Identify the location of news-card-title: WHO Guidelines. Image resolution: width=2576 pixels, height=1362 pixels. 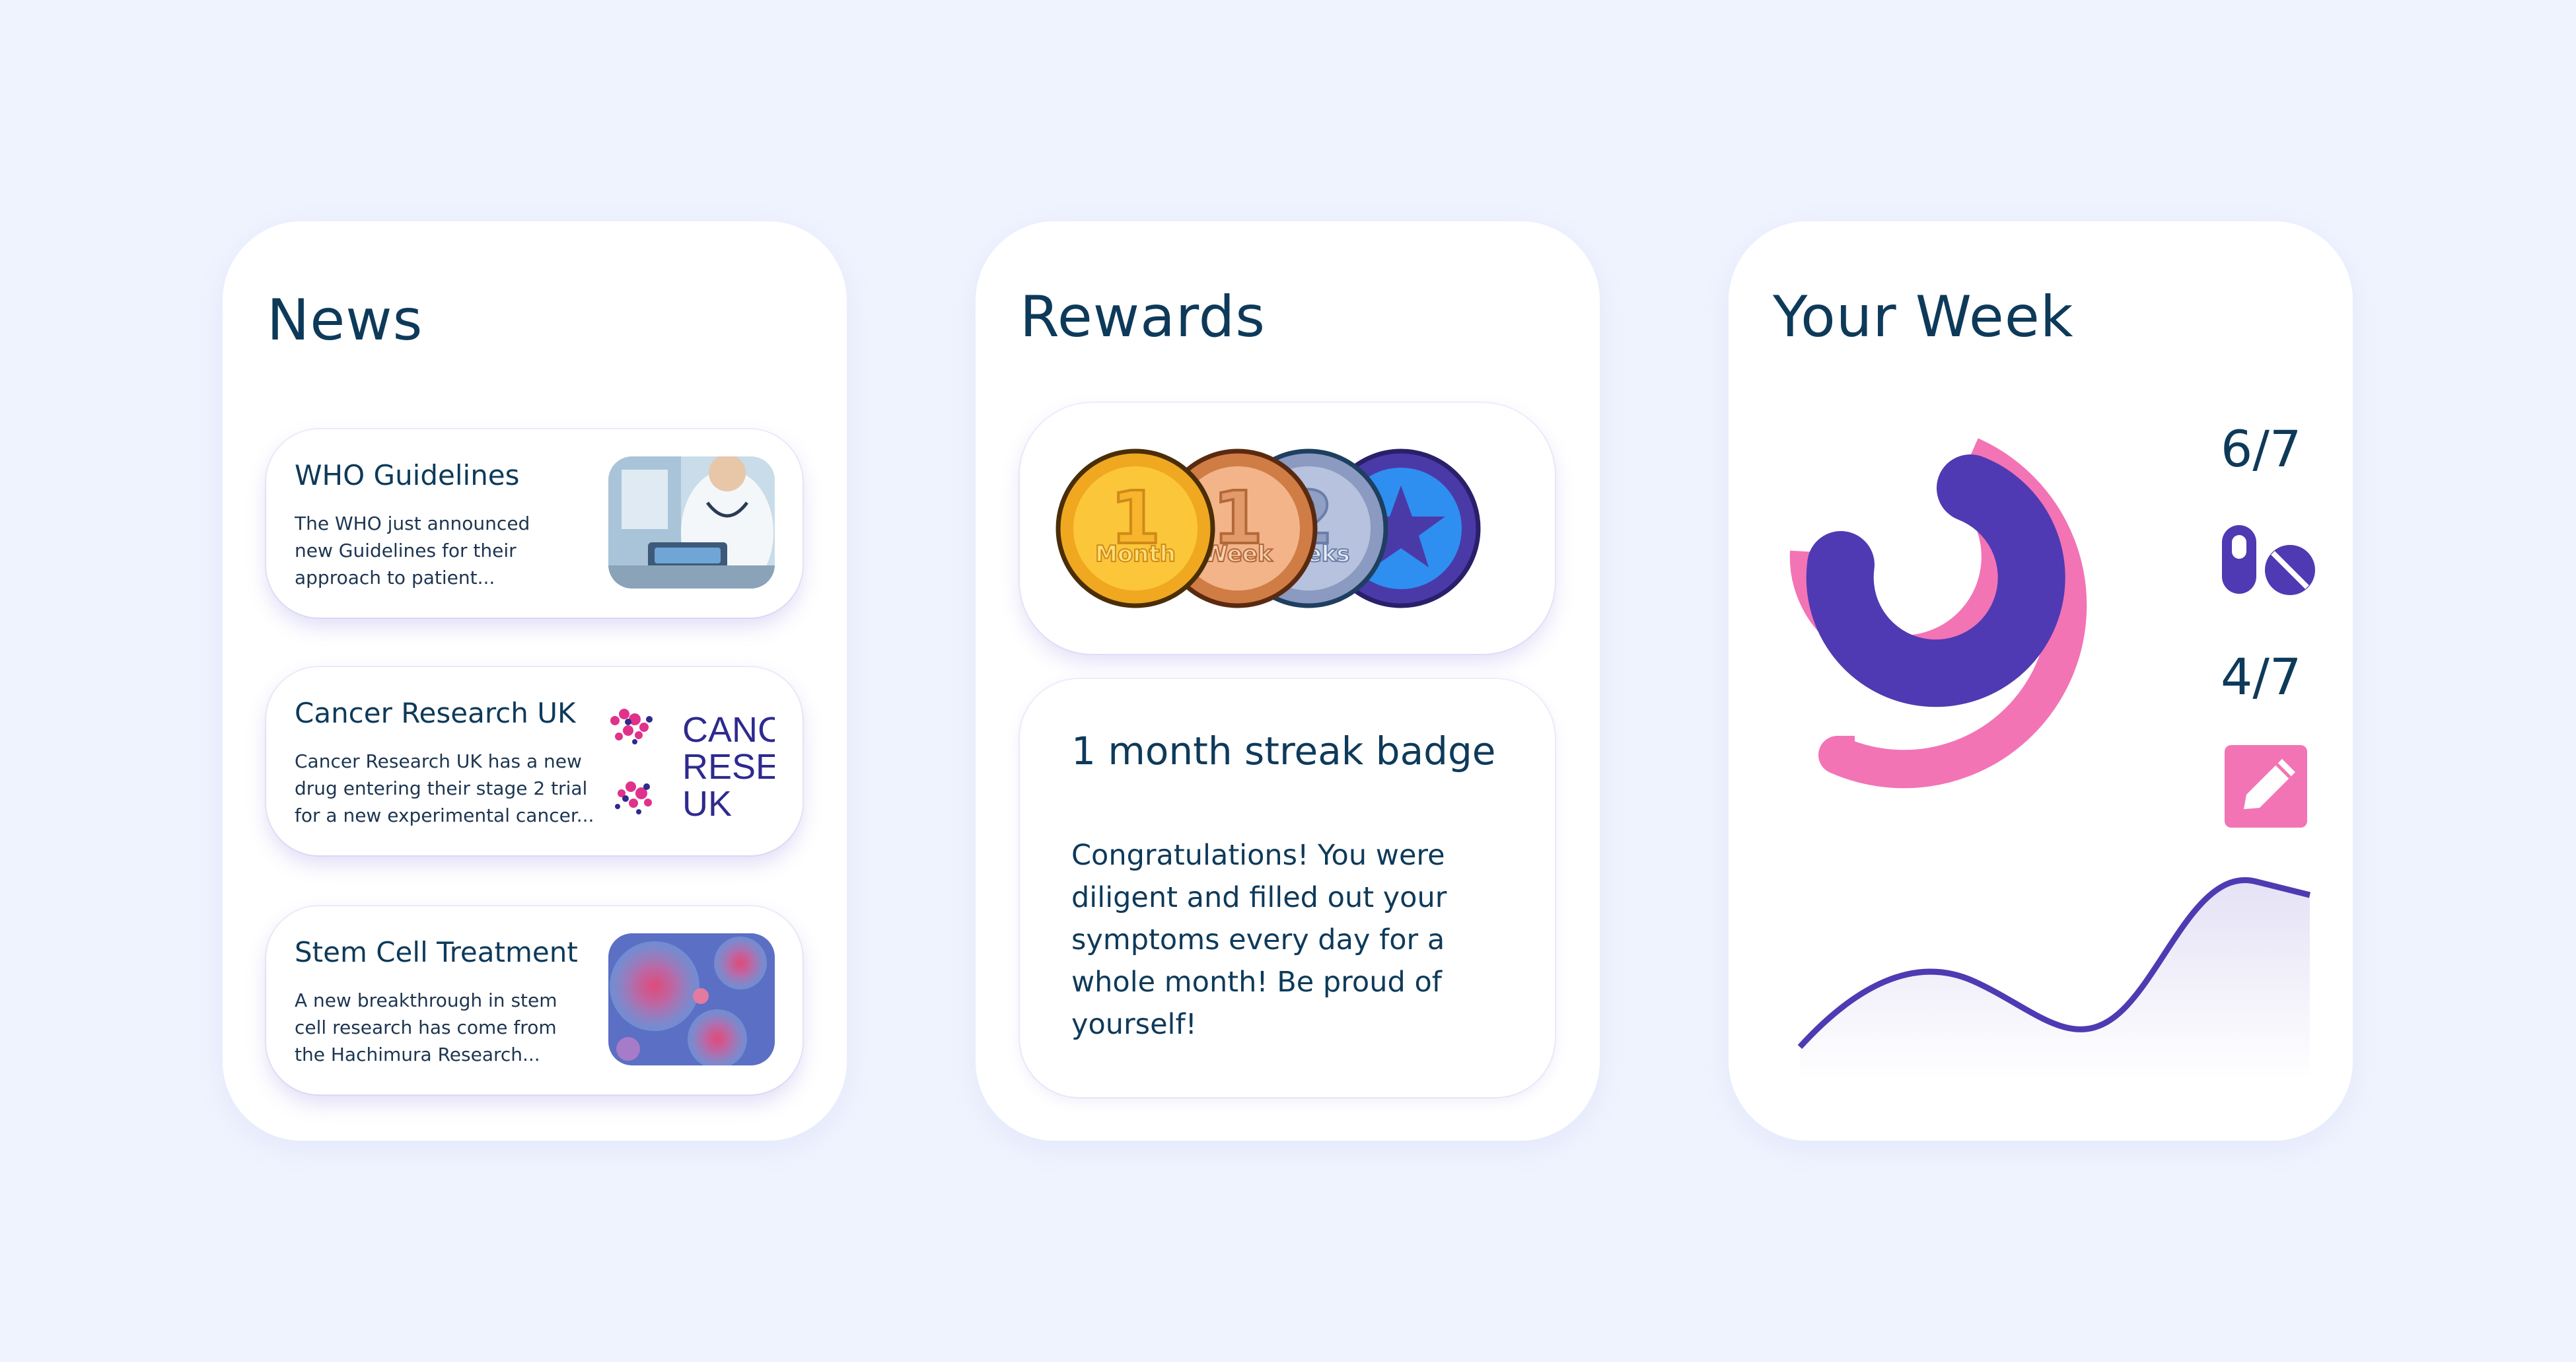
(408, 475).